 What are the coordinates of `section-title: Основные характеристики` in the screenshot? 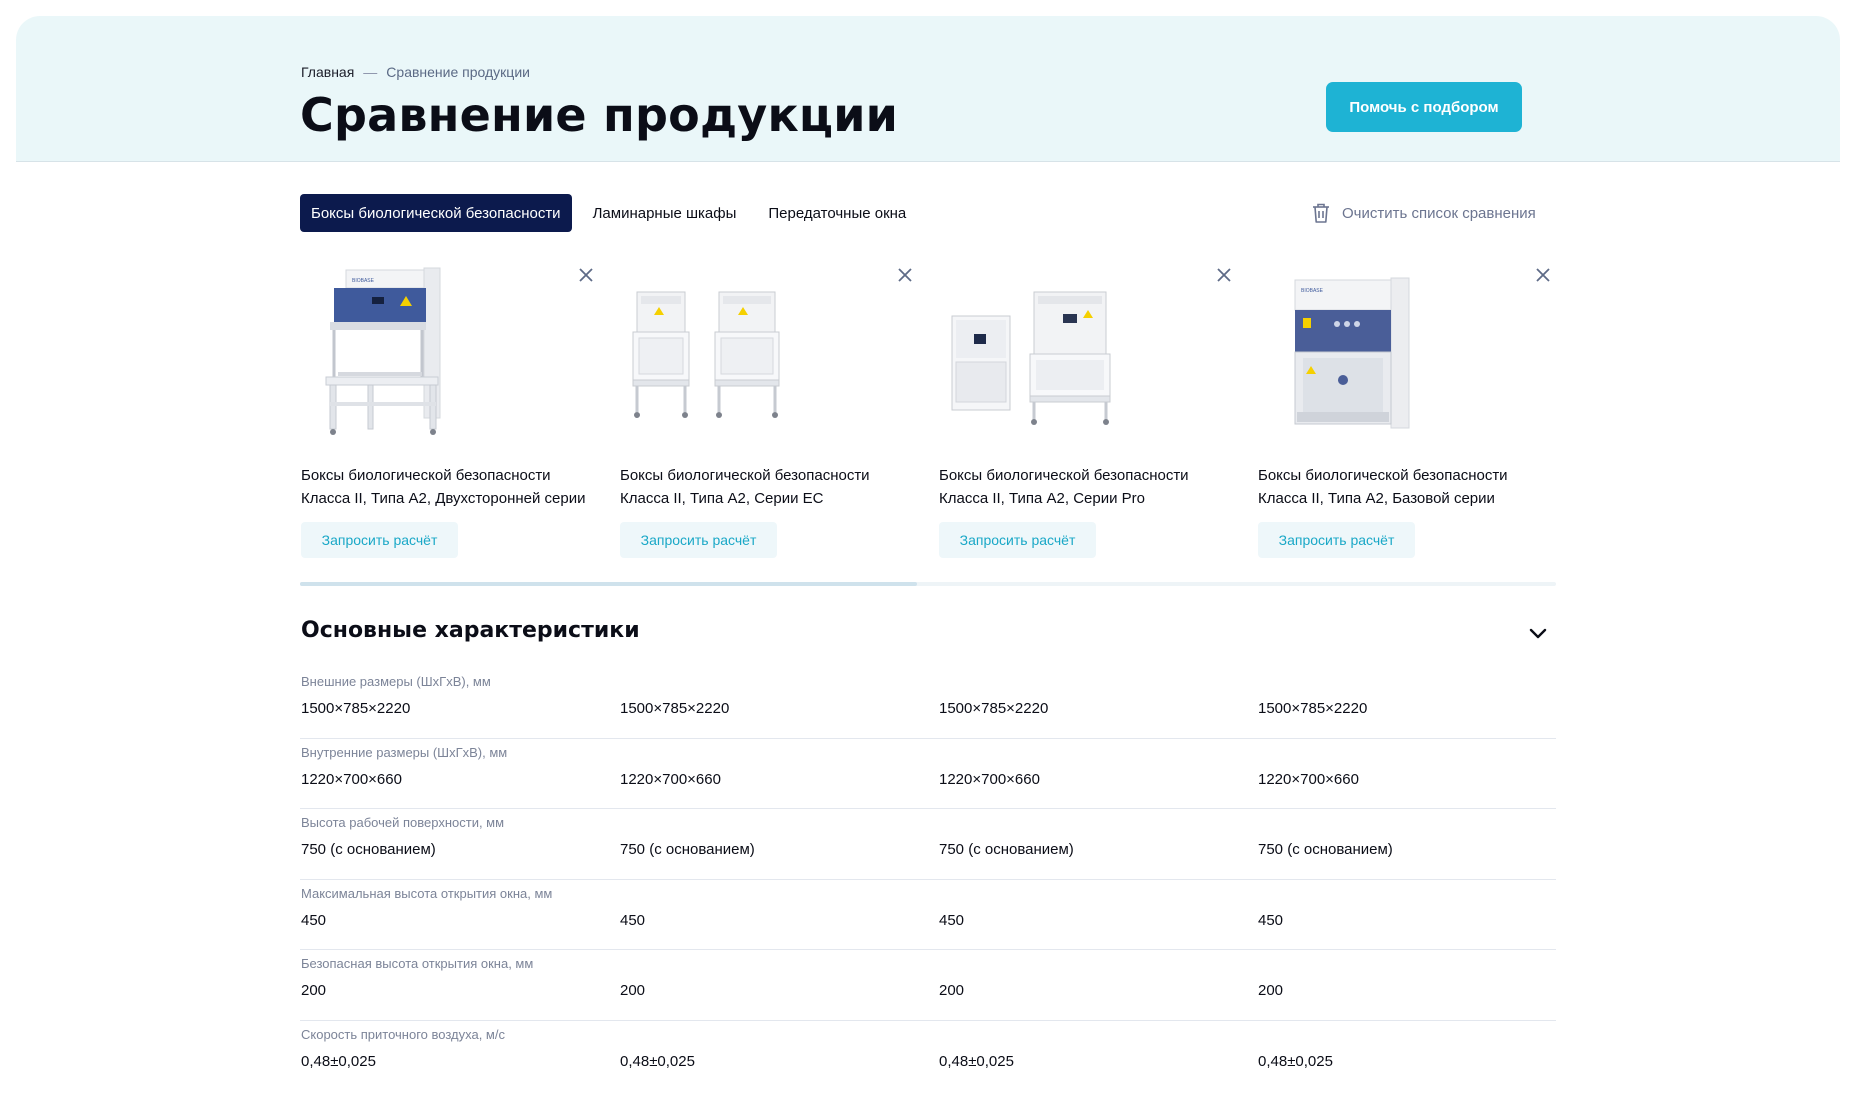 It's located at (470, 630).